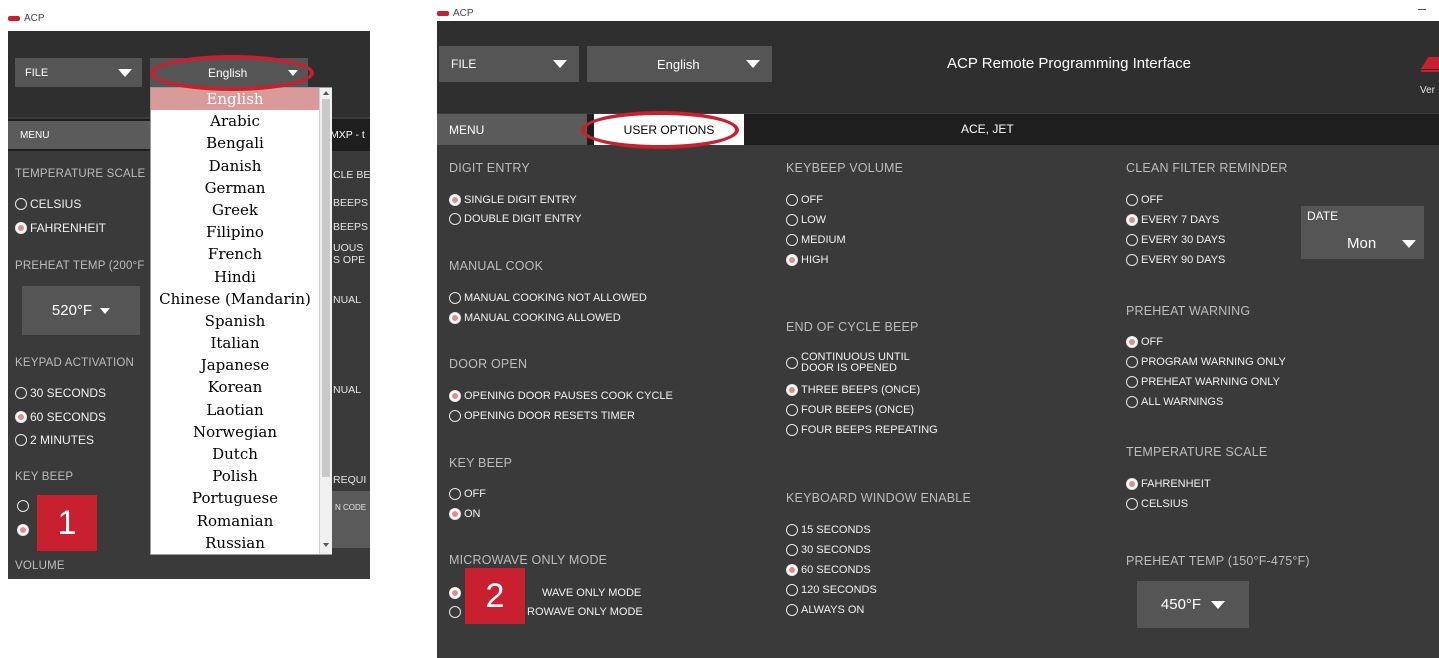  Describe the element at coordinates (326, 545) in the screenshot. I see `scroll-down-icon` at that location.